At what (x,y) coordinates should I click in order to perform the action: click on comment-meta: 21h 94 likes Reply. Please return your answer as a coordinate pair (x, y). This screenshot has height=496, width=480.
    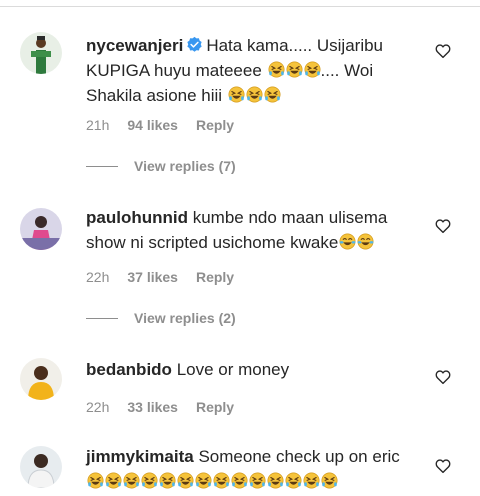
    Looking at the image, I should click on (160, 125).